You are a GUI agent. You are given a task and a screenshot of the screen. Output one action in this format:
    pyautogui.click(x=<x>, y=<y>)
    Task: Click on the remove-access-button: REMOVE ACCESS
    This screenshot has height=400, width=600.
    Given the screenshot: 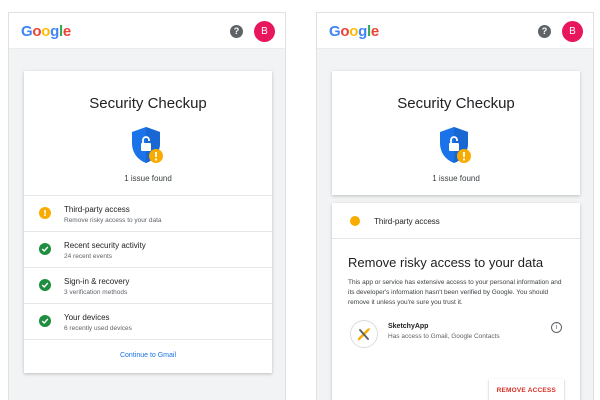 What is the action you would take?
    pyautogui.click(x=526, y=389)
    